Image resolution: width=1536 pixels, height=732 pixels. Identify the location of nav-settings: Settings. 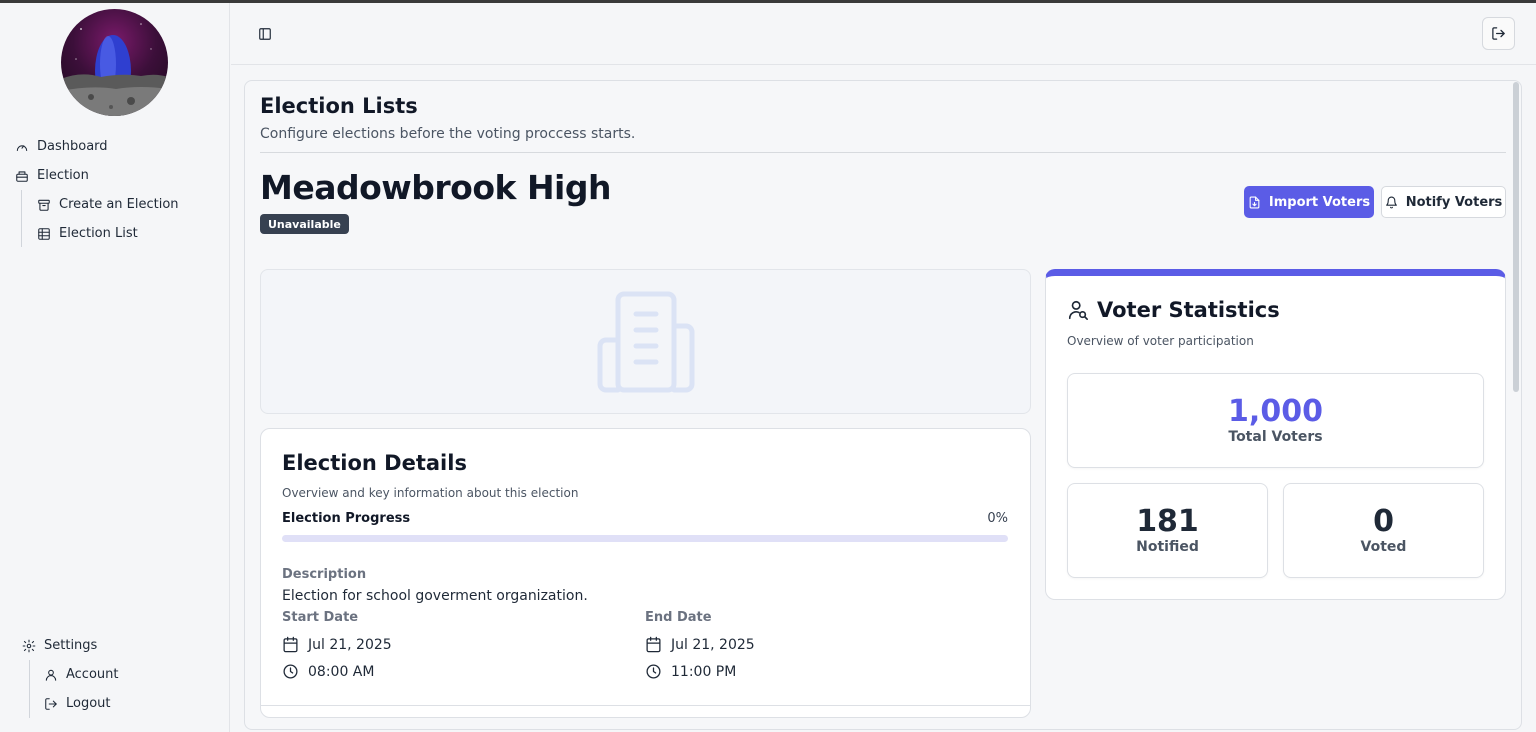
(59, 645).